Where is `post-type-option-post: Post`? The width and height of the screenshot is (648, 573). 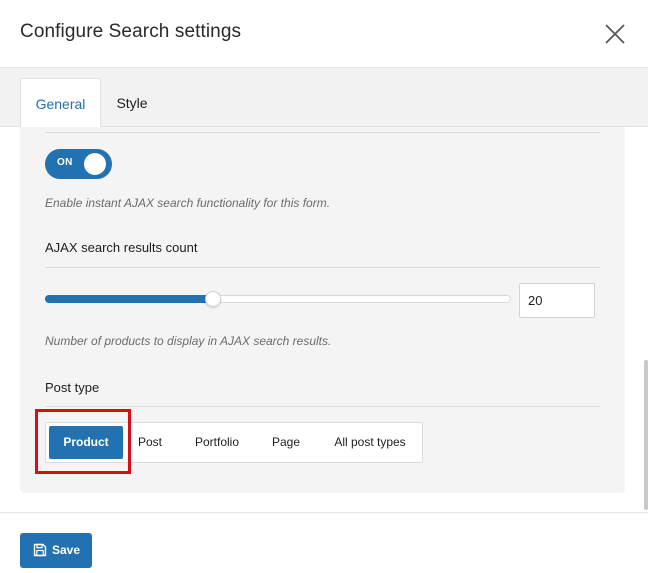 post-type-option-post: Post is located at coordinates (150, 442).